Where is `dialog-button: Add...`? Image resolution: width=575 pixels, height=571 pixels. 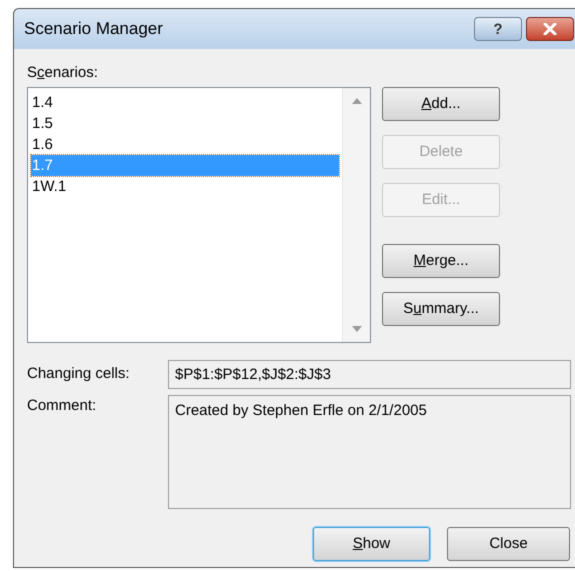 dialog-button: Add... is located at coordinates (441, 104).